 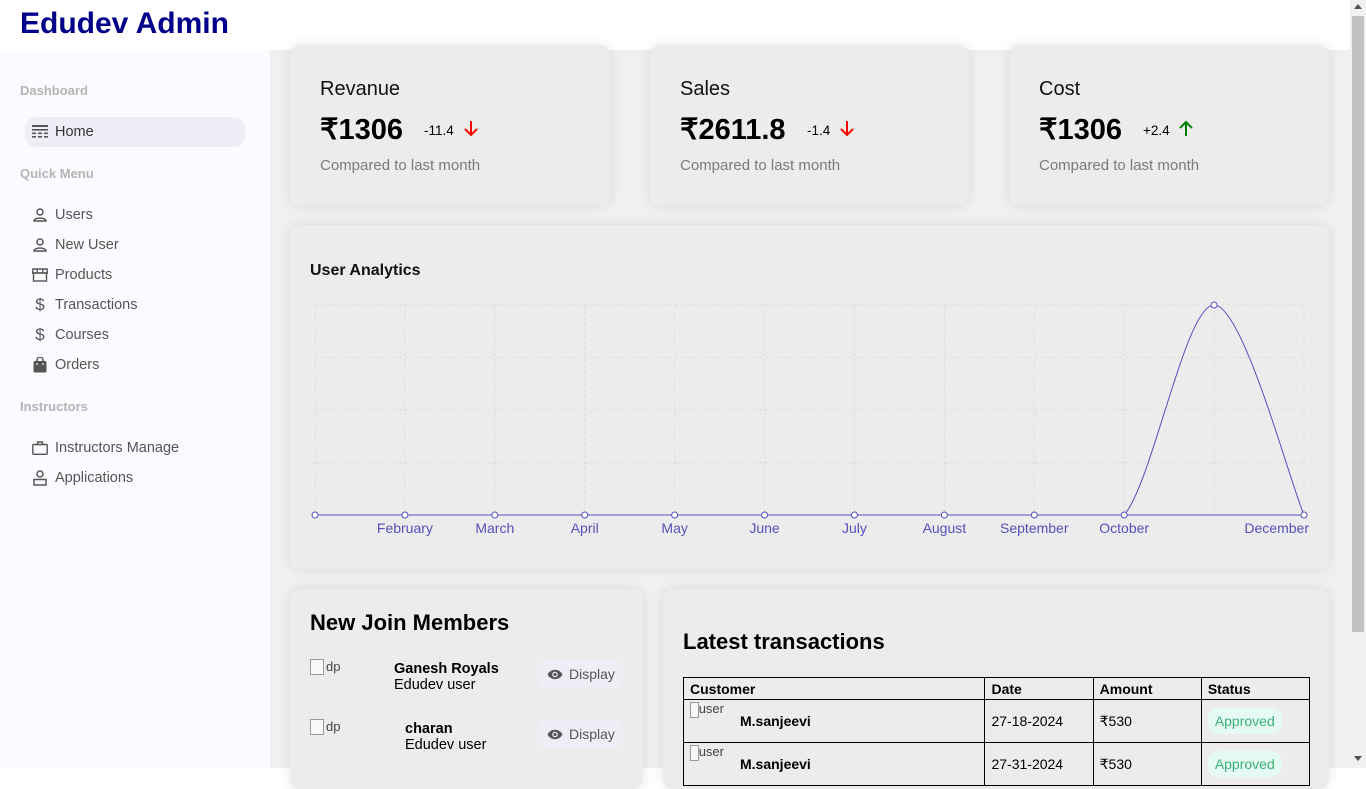 What do you see at coordinates (74, 215) in the screenshot?
I see `sidebar-item-label: Users` at bounding box center [74, 215].